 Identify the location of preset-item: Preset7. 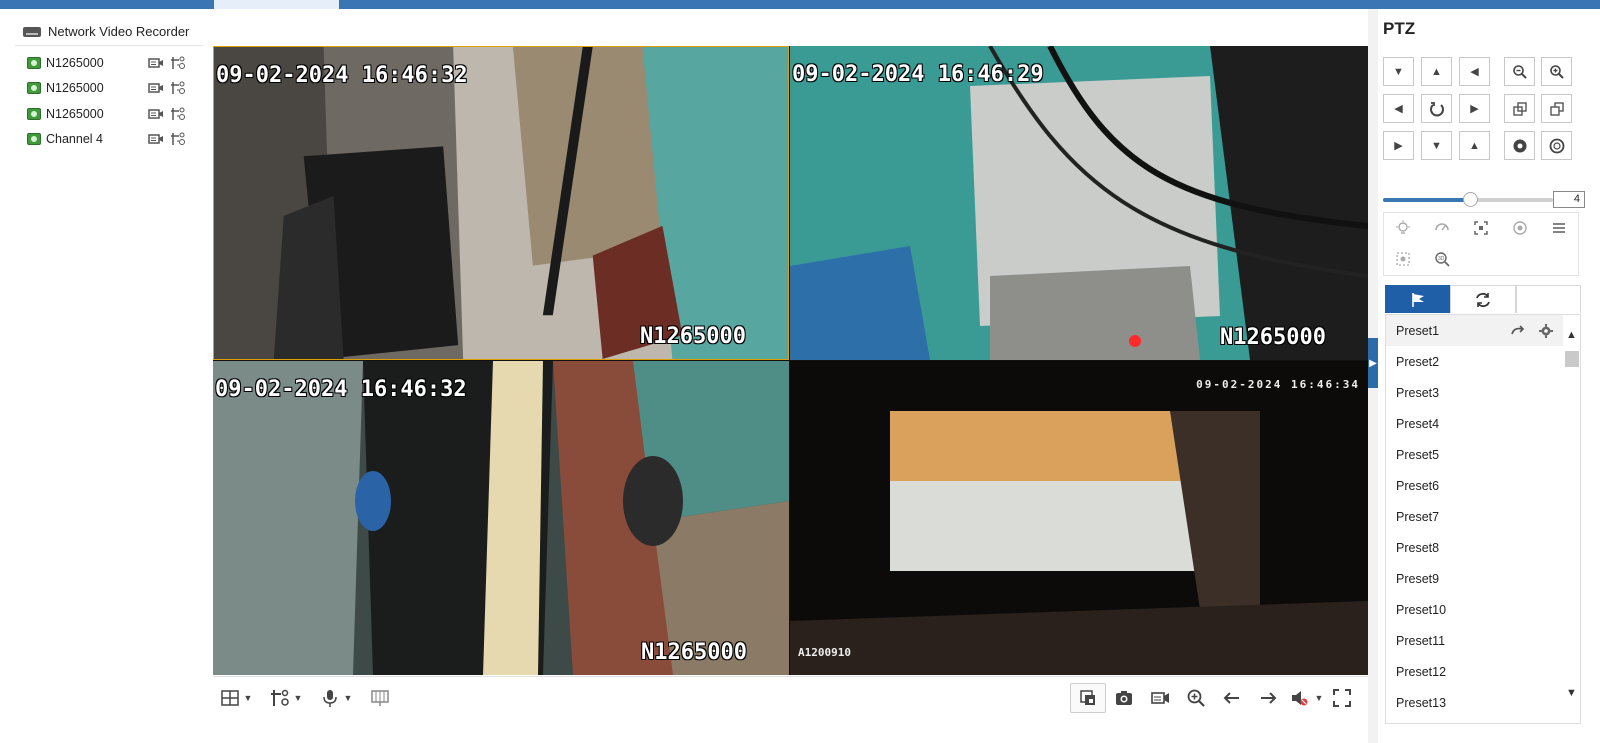
(1475, 516).